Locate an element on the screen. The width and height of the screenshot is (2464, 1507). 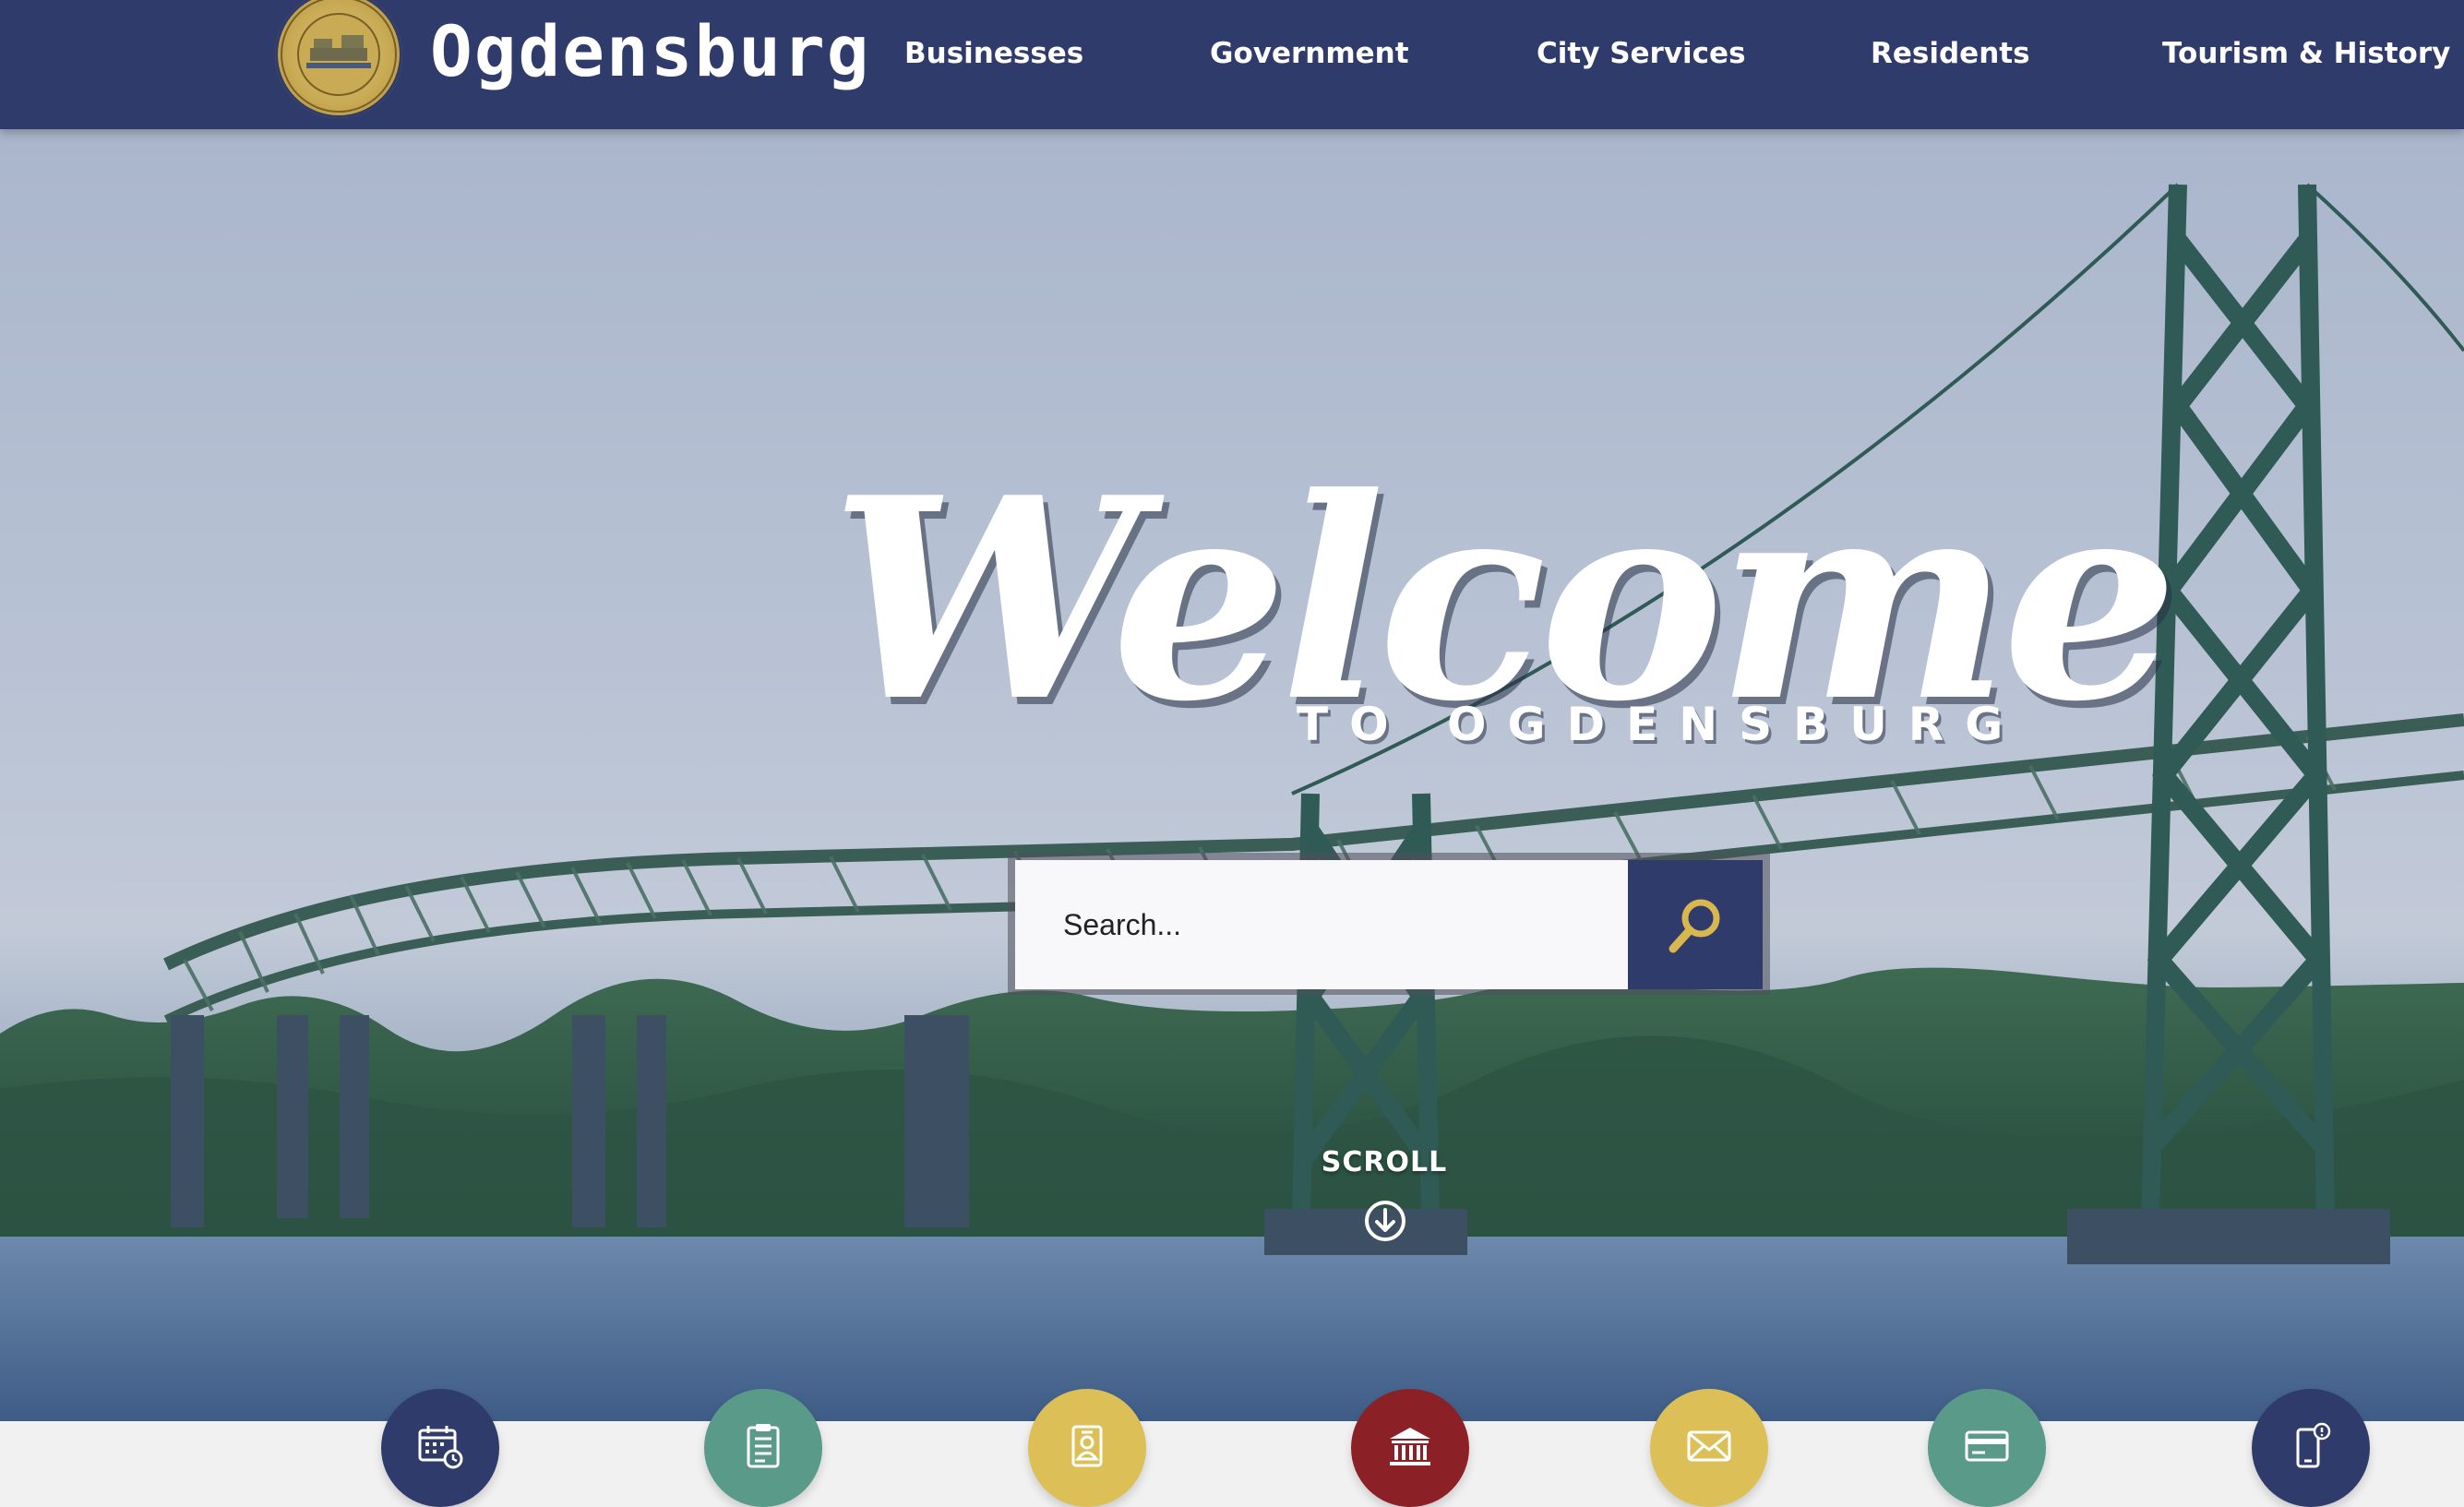
search-icon is located at coordinates (1694, 926).